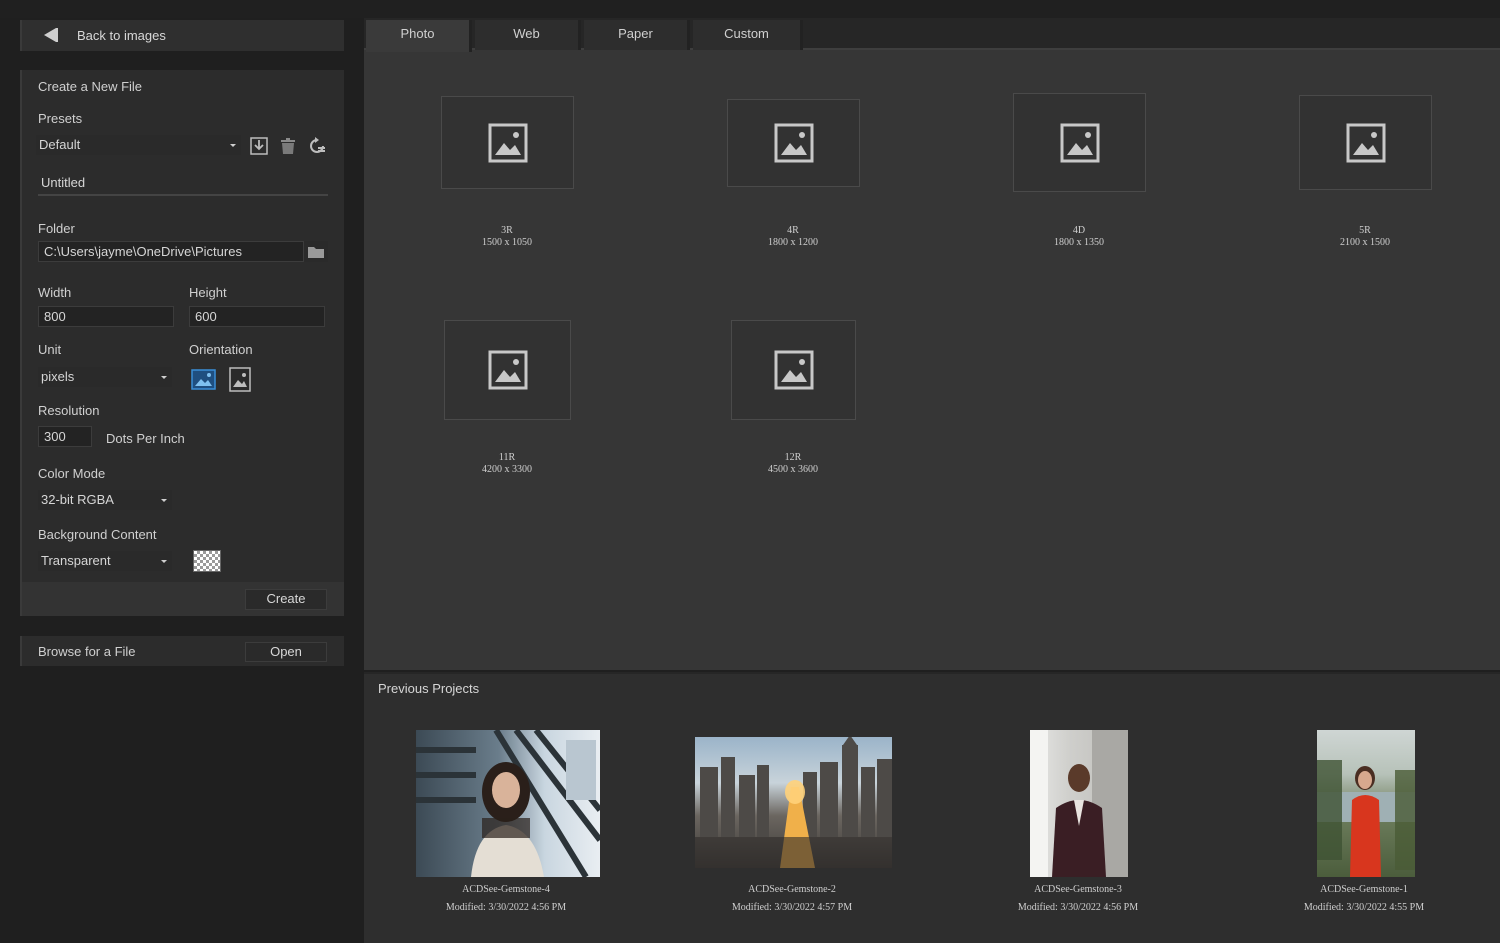 The image size is (1500, 943). I want to click on project-name: ACDSee-Gemstone-1, so click(1364, 890).